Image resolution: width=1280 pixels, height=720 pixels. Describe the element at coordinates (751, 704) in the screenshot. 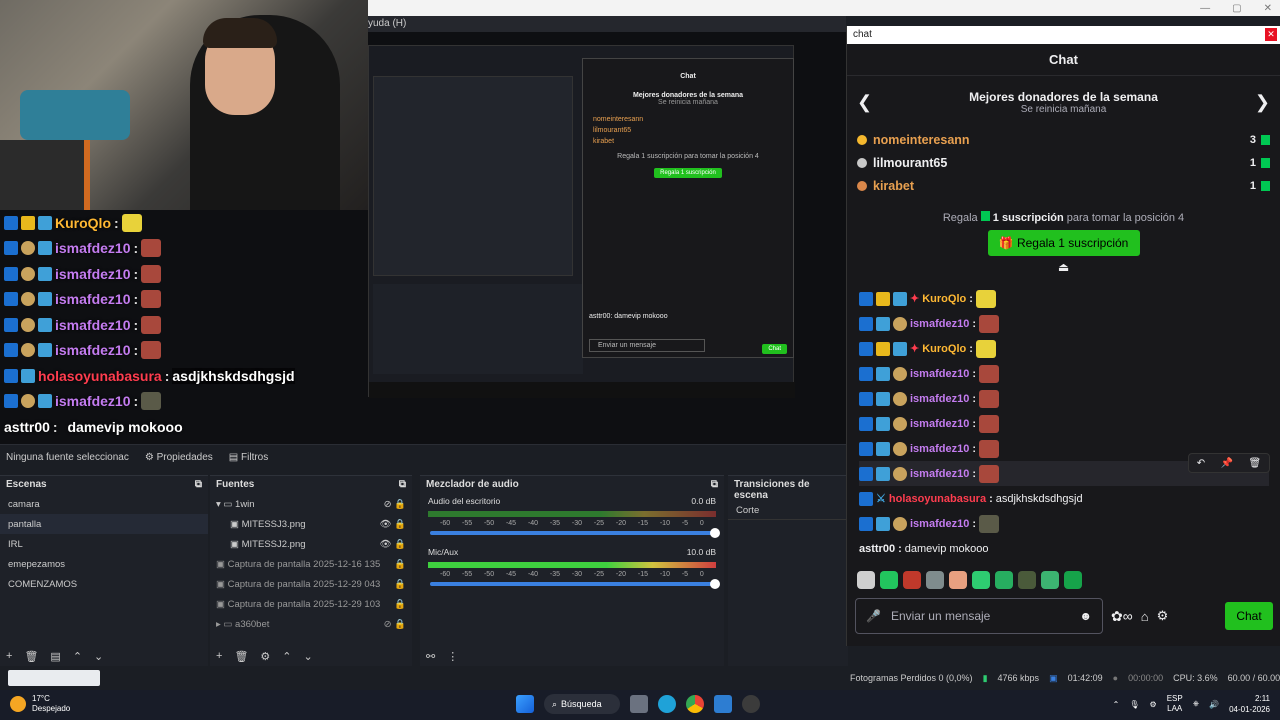

I see `obs-icon` at that location.